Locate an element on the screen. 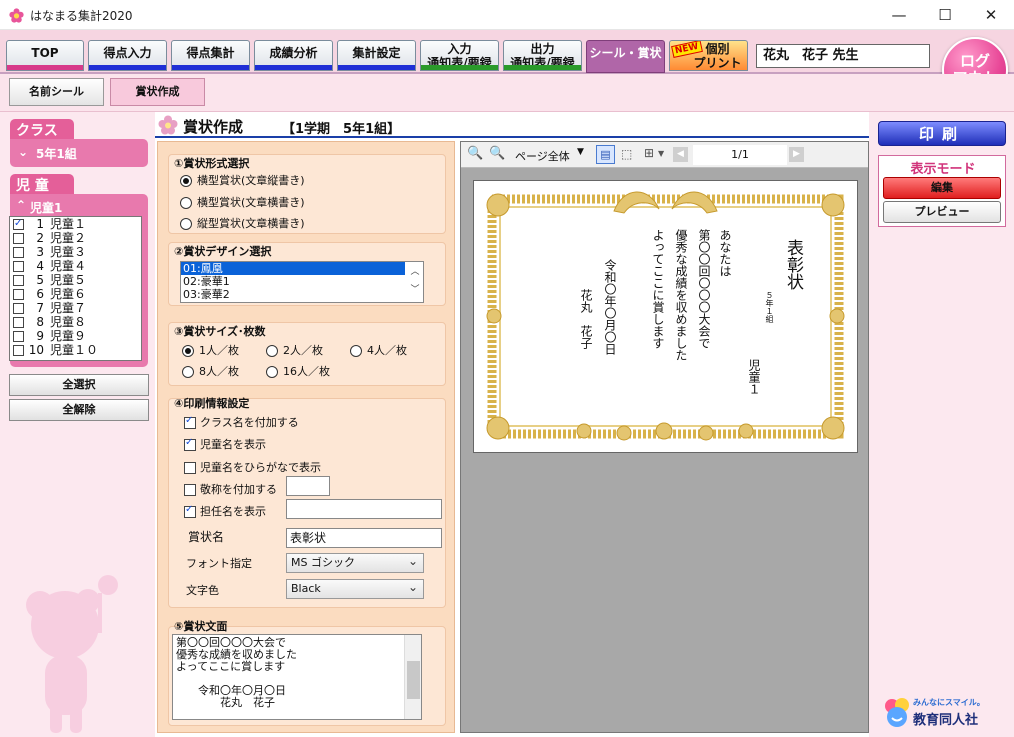  tab-analysis: 成績分析 is located at coordinates (293, 55).